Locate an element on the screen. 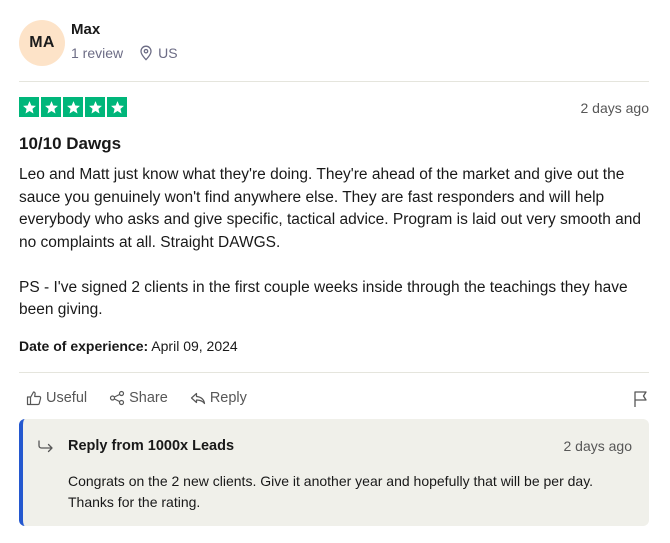  reviewer-name: Max is located at coordinates (124, 29).